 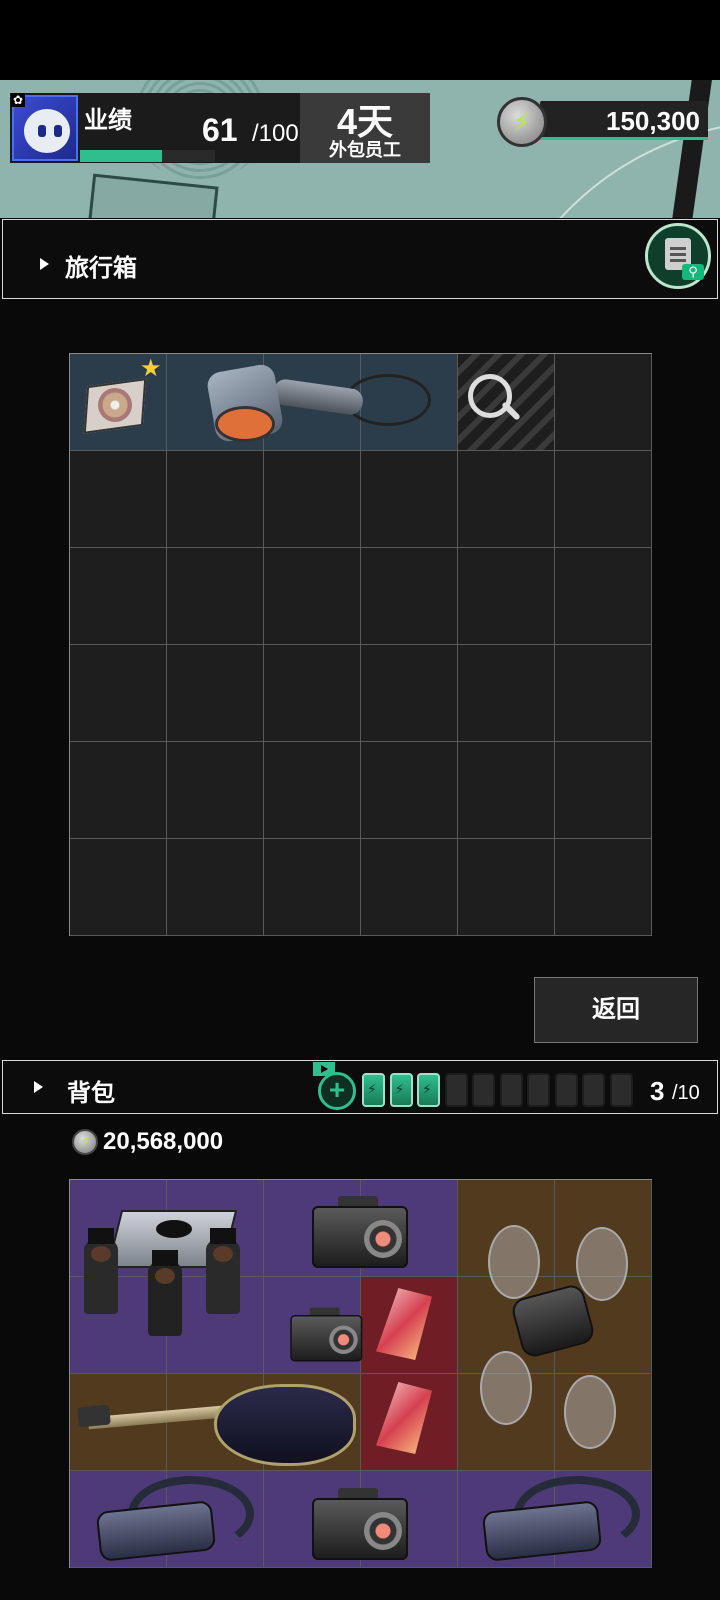 What do you see at coordinates (653, 121) in the screenshot?
I see `energy-value: 150,300` at bounding box center [653, 121].